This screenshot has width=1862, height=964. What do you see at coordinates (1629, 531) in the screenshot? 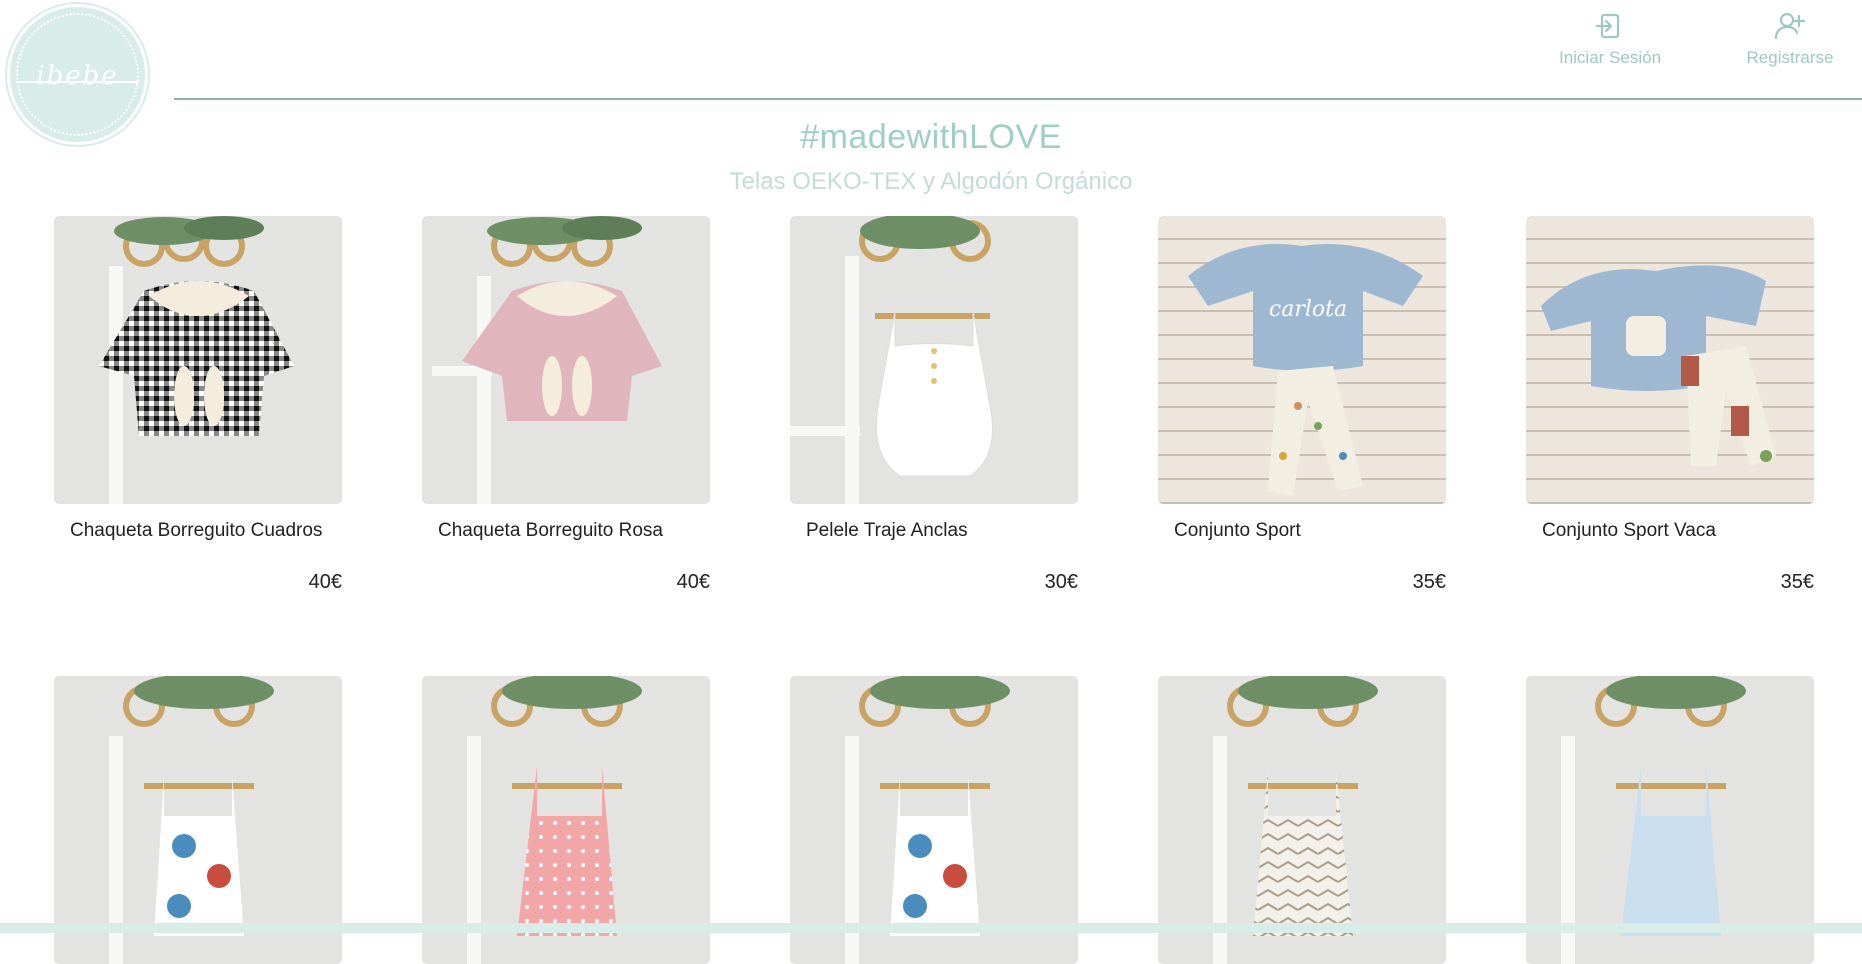
I see `product-name: Conjunto Sport Vaca` at bounding box center [1629, 531].